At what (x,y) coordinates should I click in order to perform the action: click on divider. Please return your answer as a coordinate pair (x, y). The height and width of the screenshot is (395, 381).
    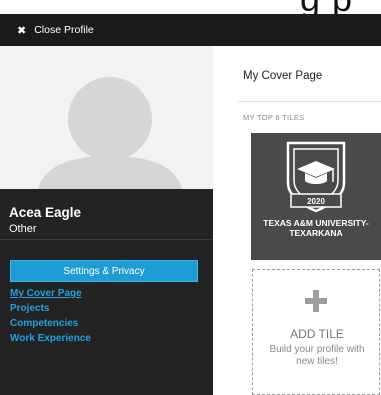
    Looking at the image, I should click on (106, 239).